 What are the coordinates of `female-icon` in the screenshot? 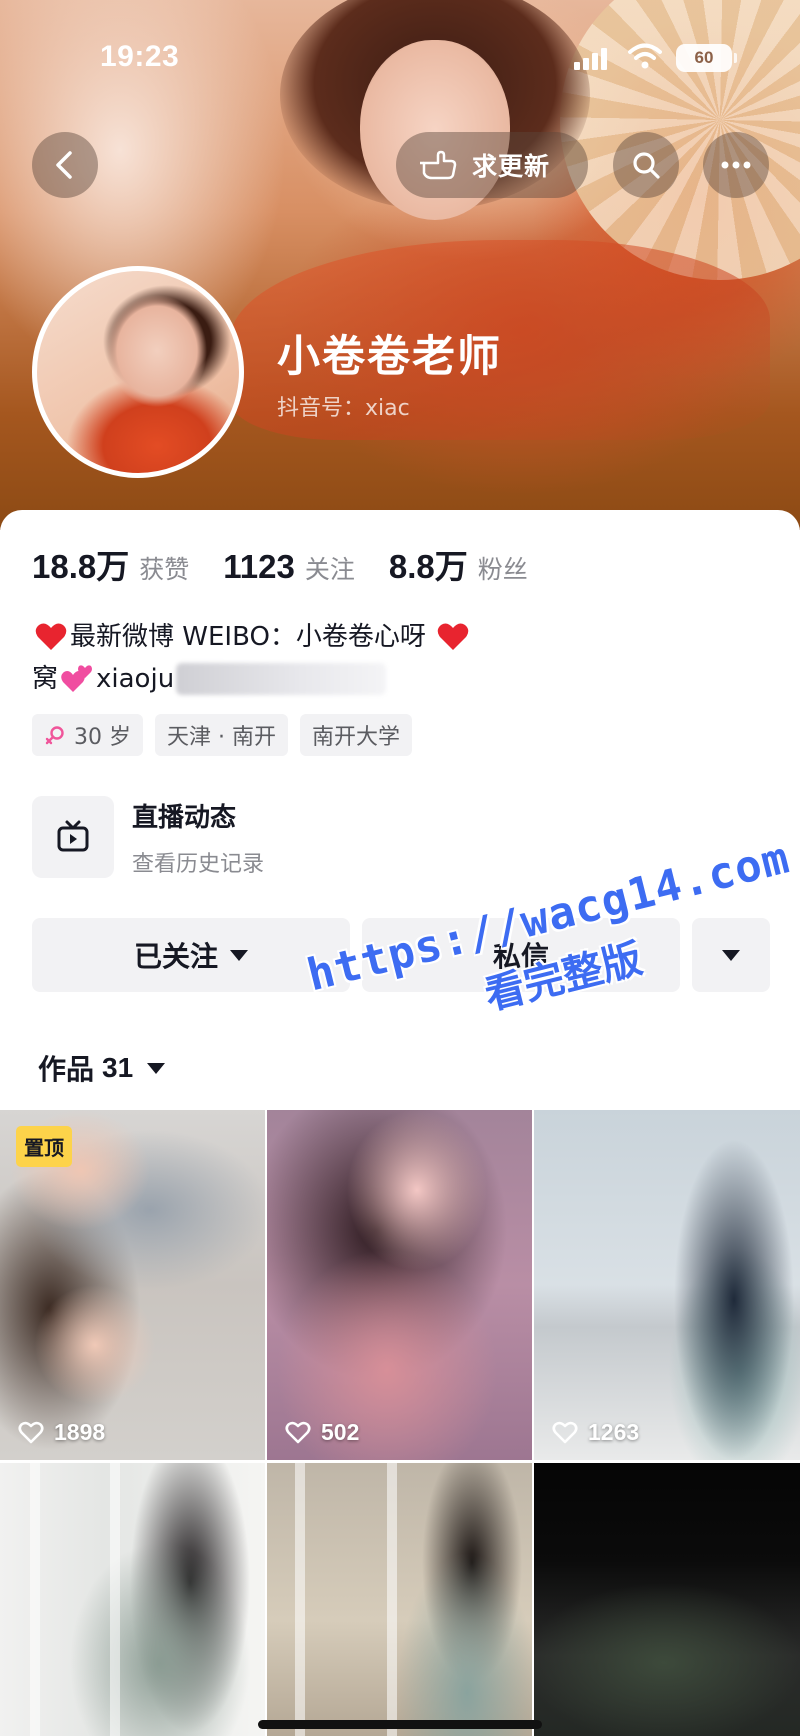 It's located at (54, 735).